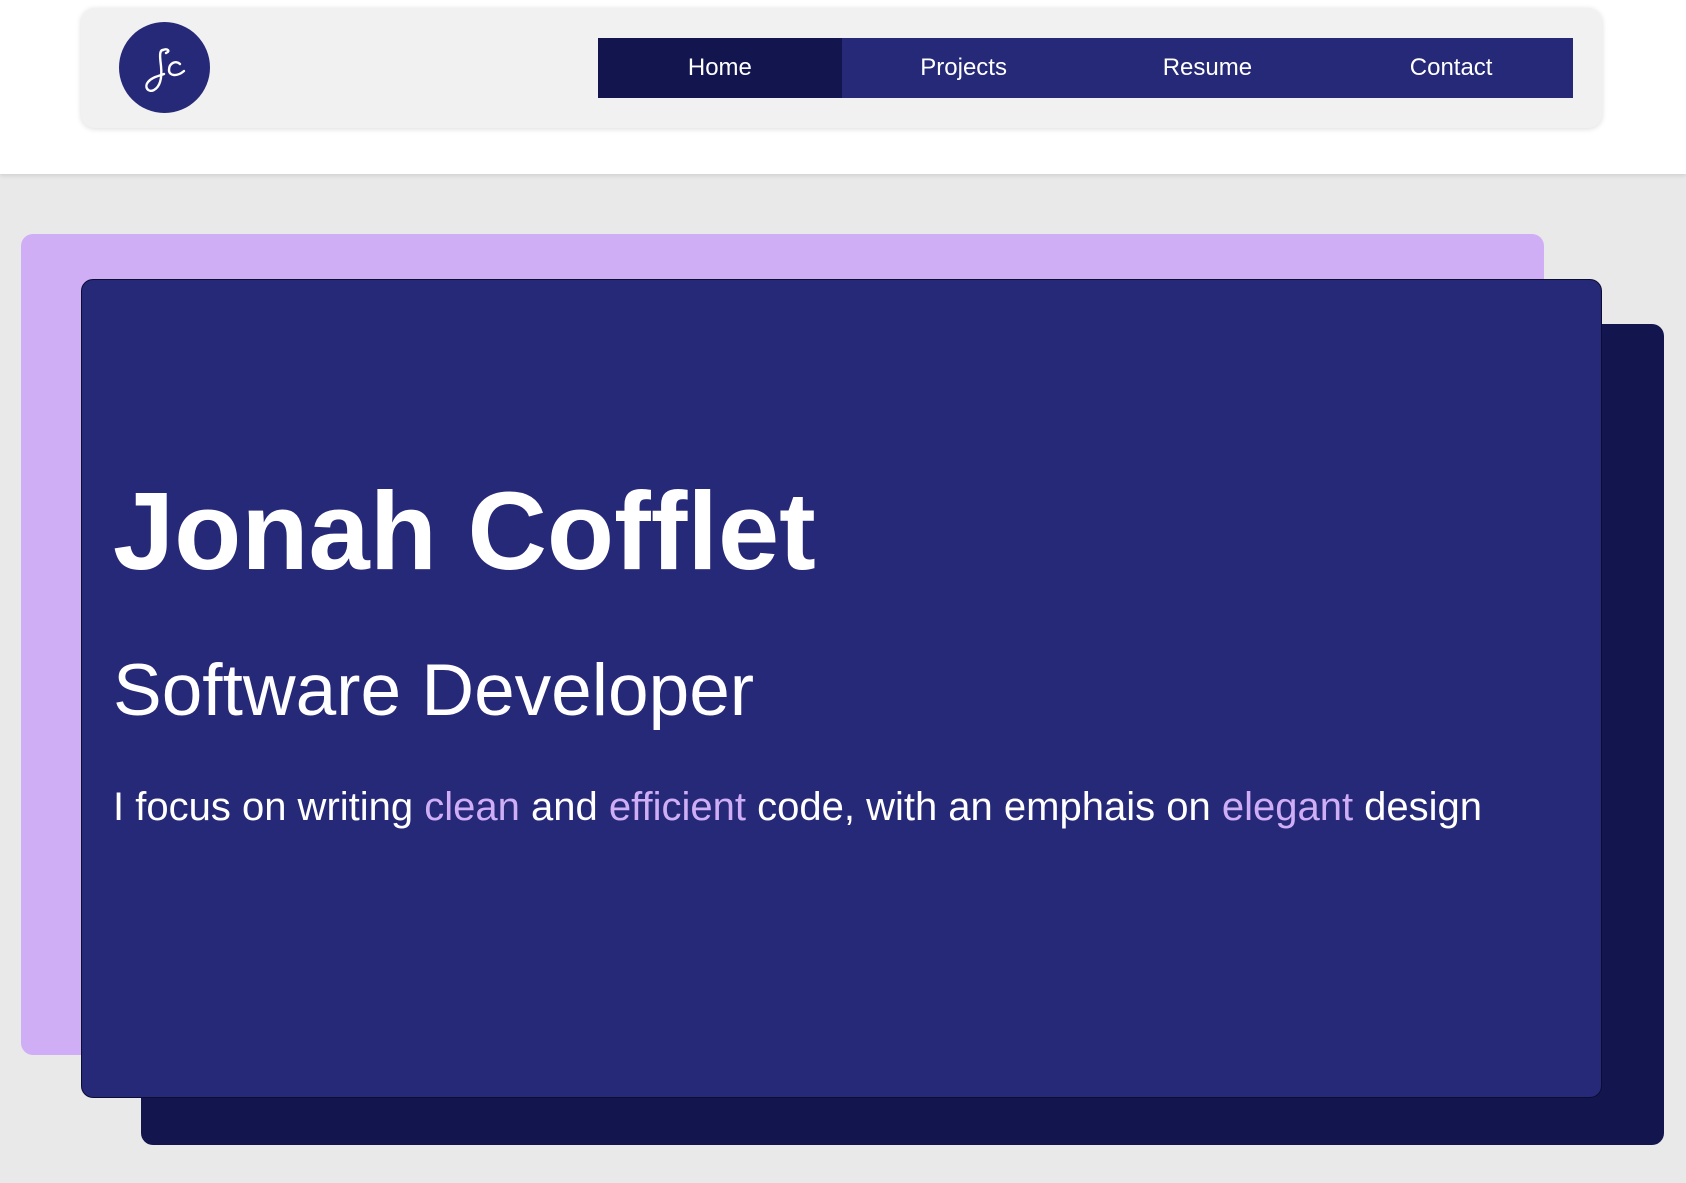 The image size is (1686, 1183). I want to click on tagline-highlight-elegant: elegant, so click(1287, 807).